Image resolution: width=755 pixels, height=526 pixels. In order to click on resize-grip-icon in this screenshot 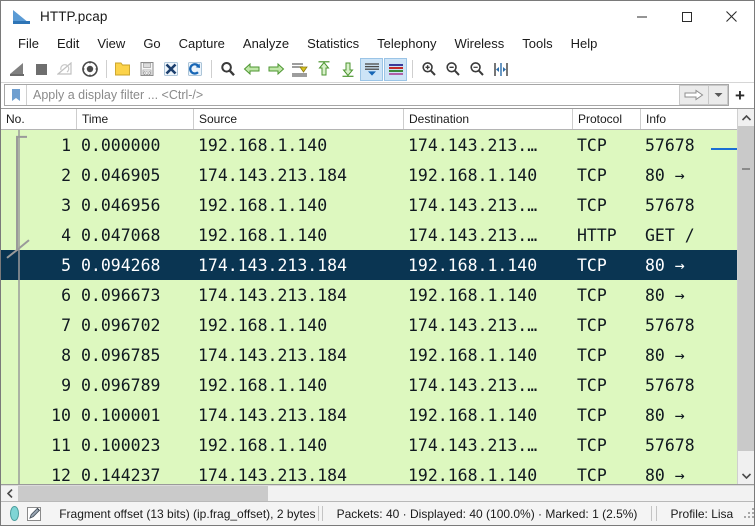, I will do `click(749, 514)`.